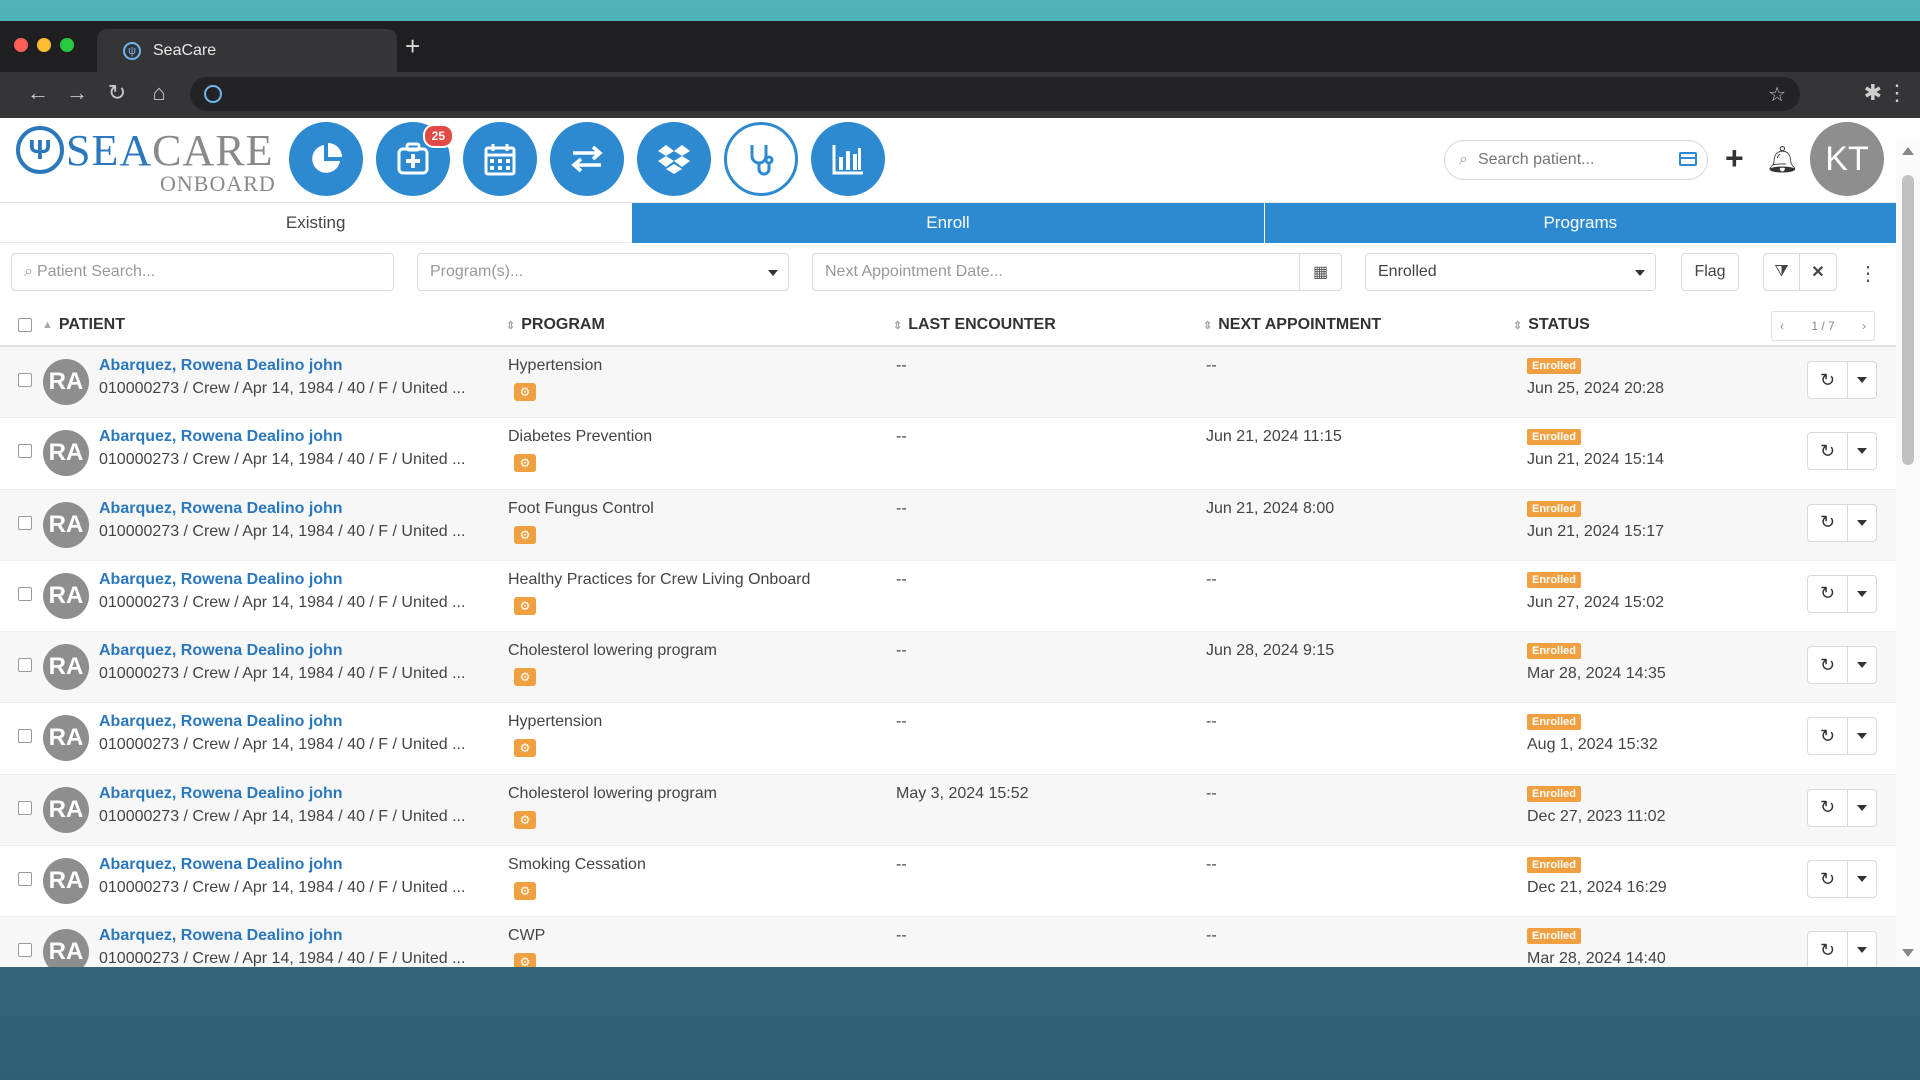 The width and height of the screenshot is (1920, 1080). What do you see at coordinates (1579, 223) in the screenshot?
I see `tab-programs: Programs` at bounding box center [1579, 223].